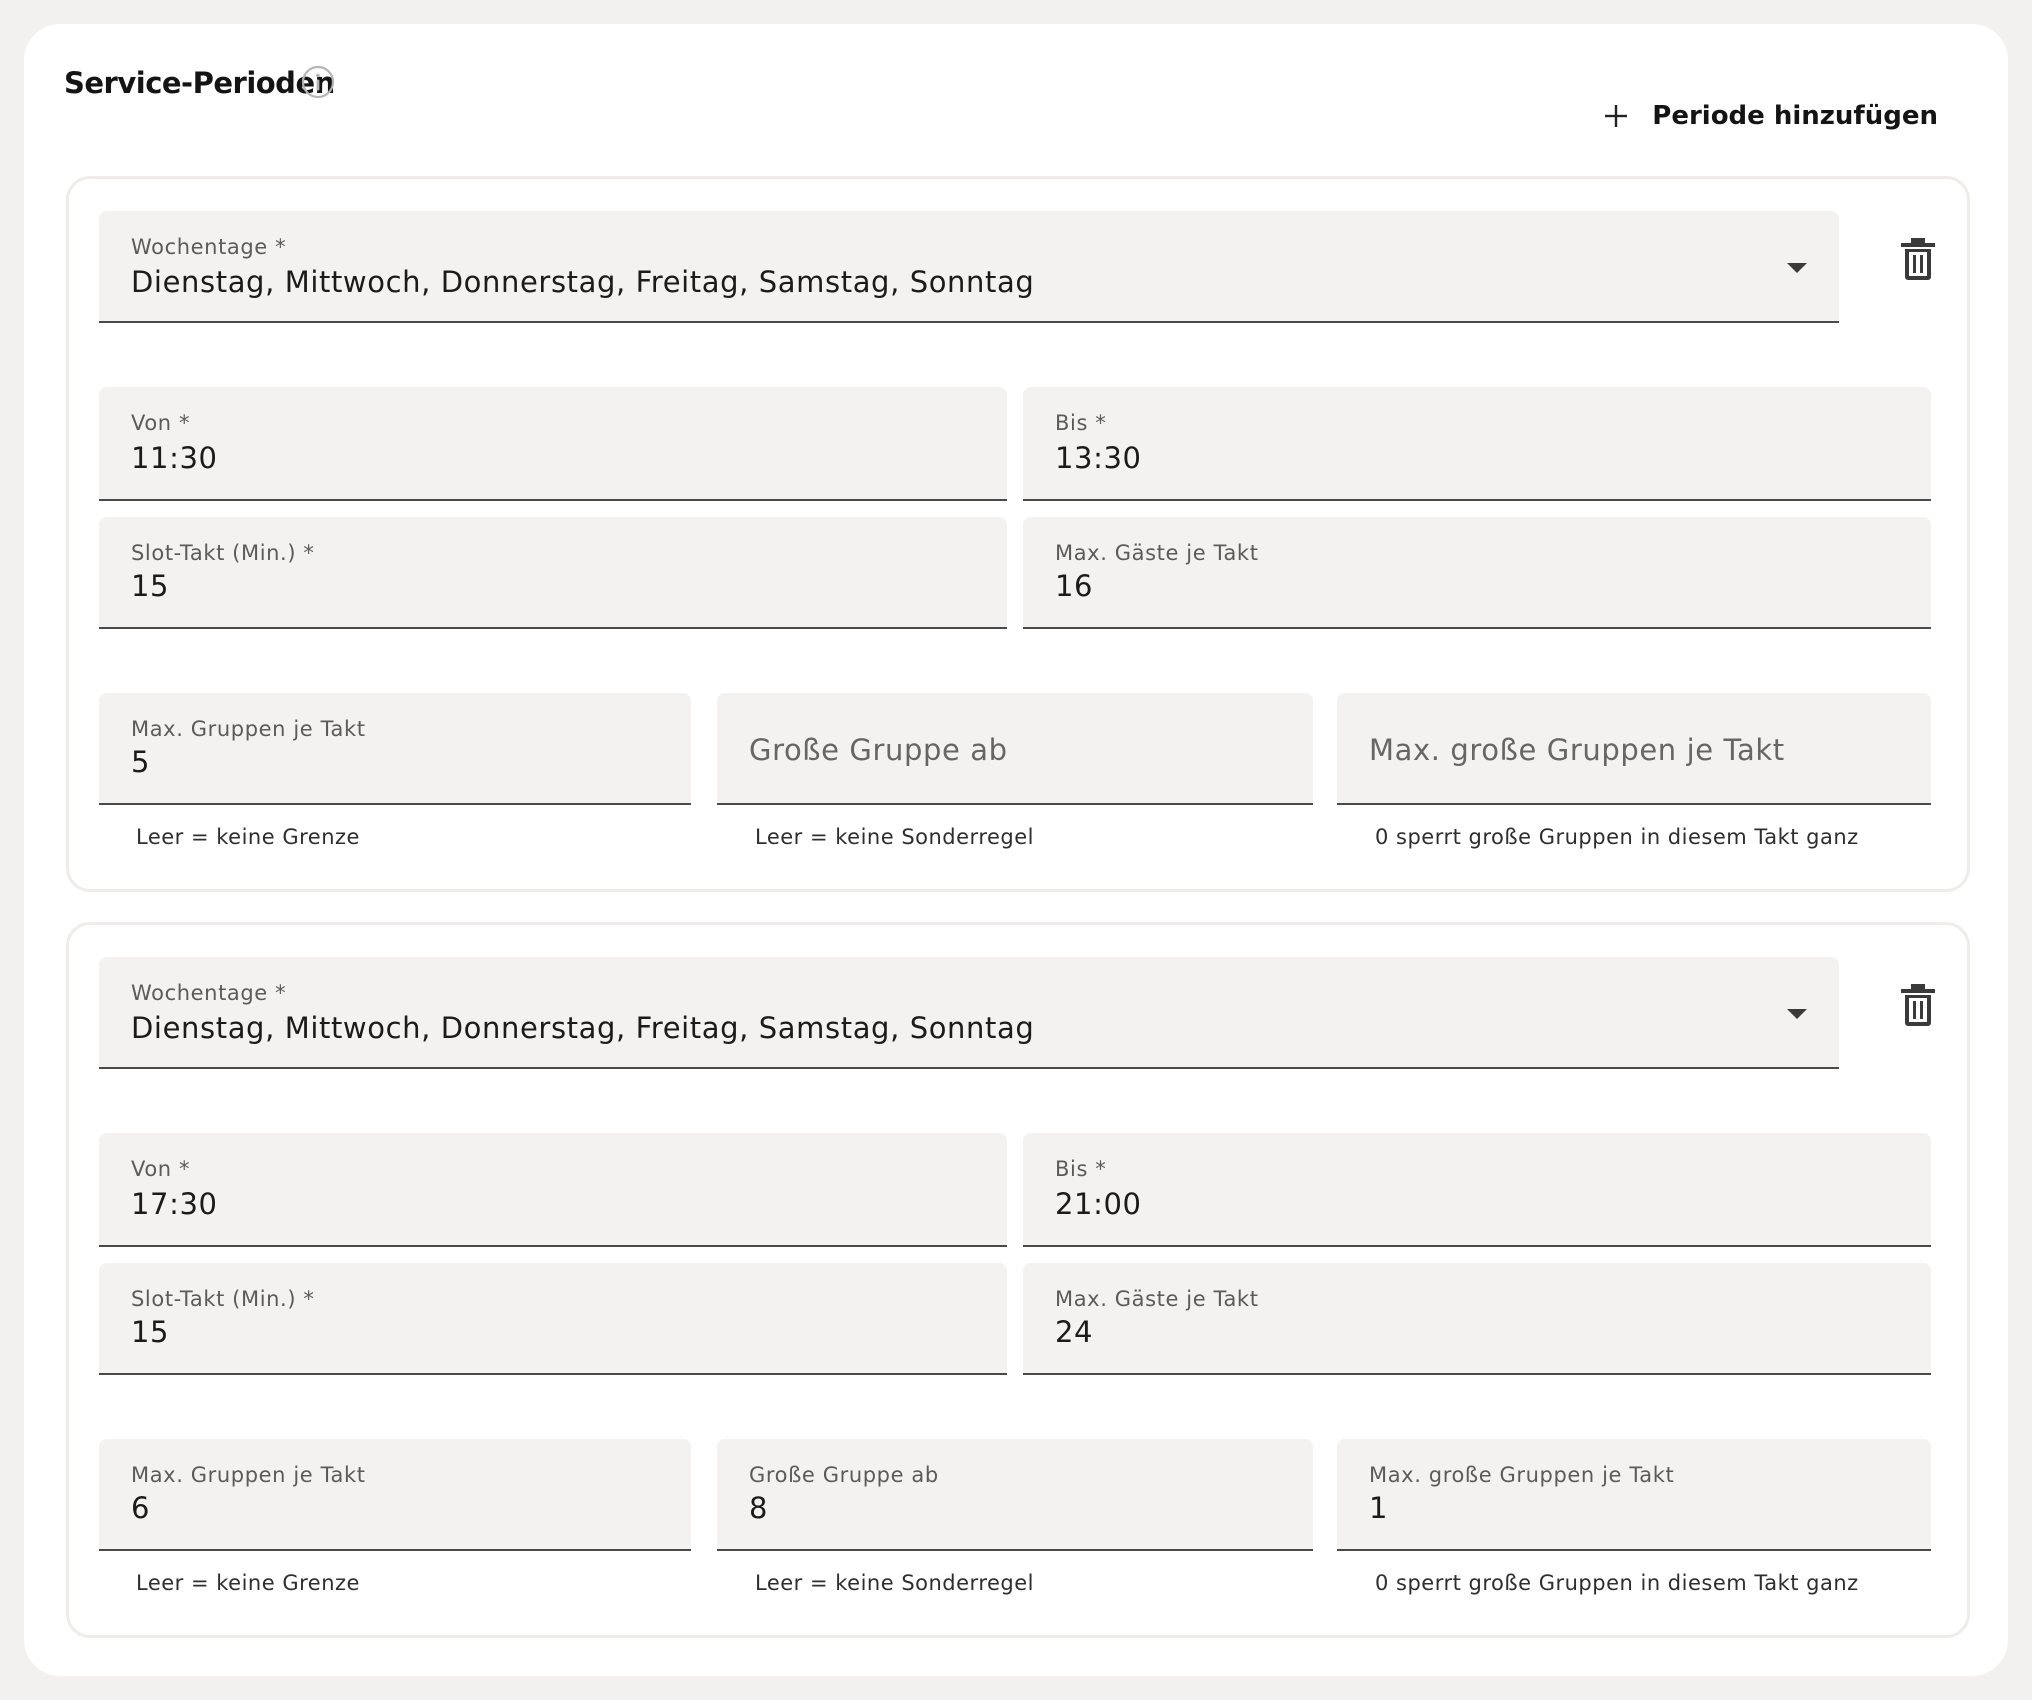 The height and width of the screenshot is (1700, 2032). Describe the element at coordinates (1522, 1475) in the screenshot. I see `max-large-groups-label: Max. große Gruppen je Takt` at that location.